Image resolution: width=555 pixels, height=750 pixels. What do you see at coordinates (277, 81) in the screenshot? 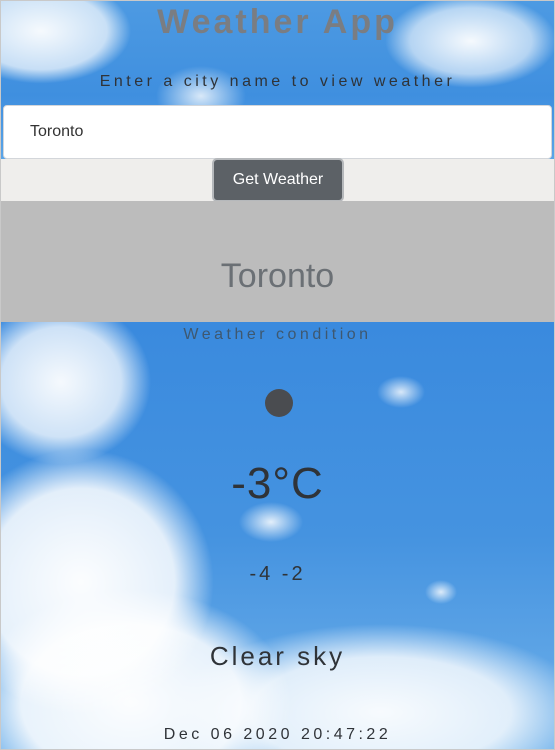
I see `app-subtitle: Enter a city name to view weather` at bounding box center [277, 81].